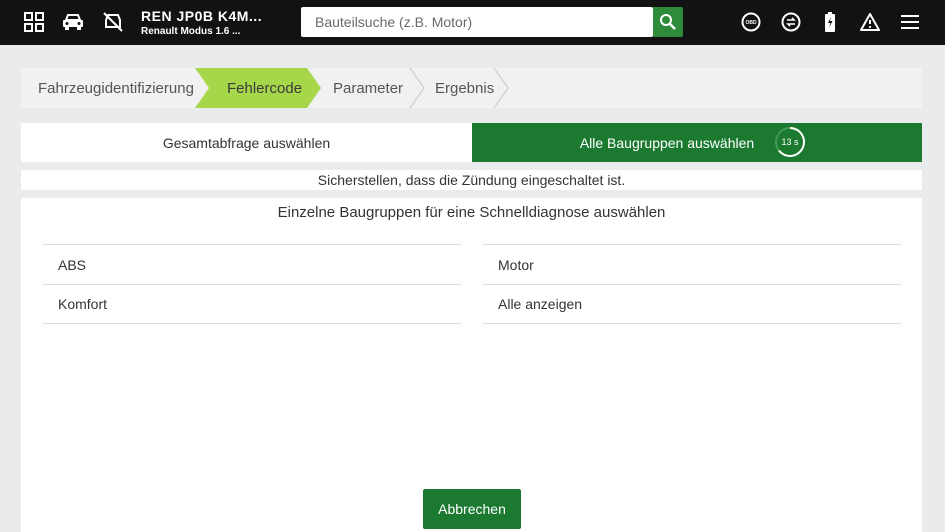 This screenshot has height=532, width=945. I want to click on search-button, so click(668, 22).